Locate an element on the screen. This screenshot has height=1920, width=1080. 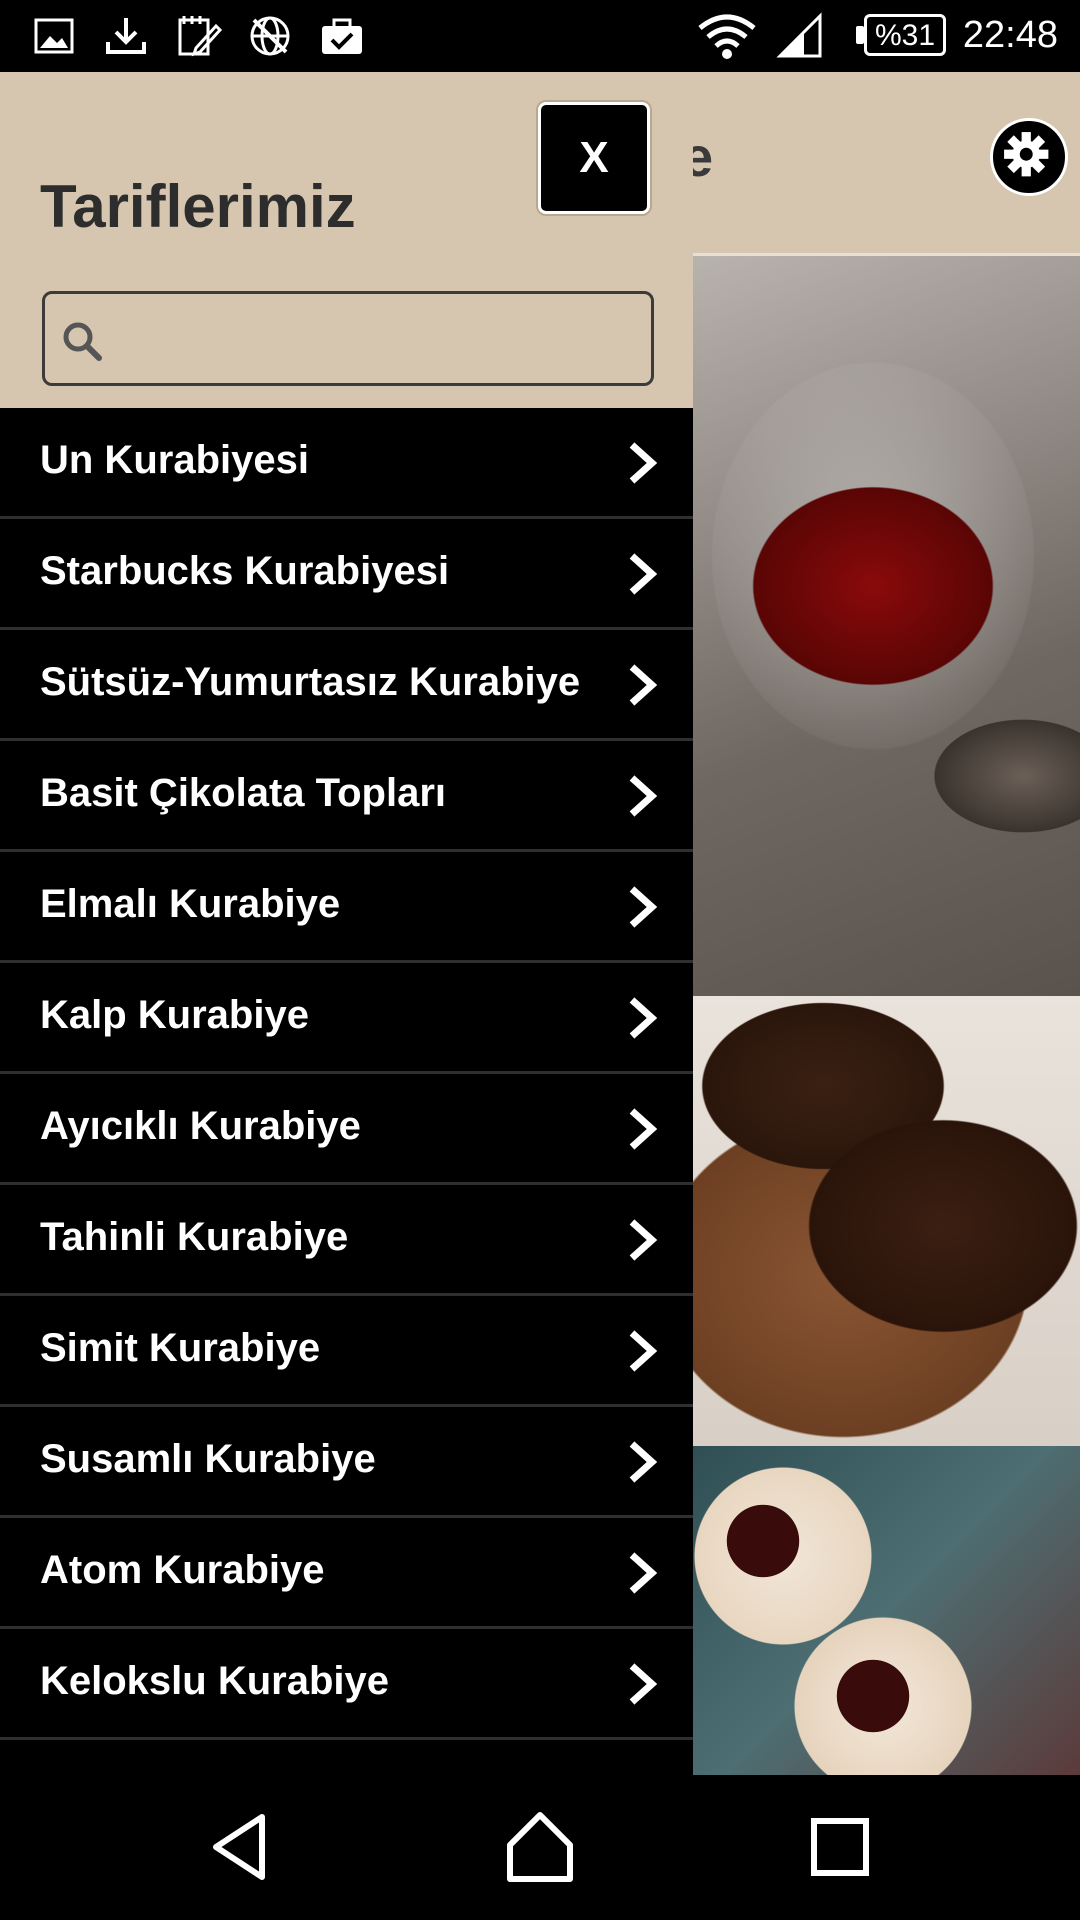
list-item: Un Kurabiyesi is located at coordinates (346, 463).